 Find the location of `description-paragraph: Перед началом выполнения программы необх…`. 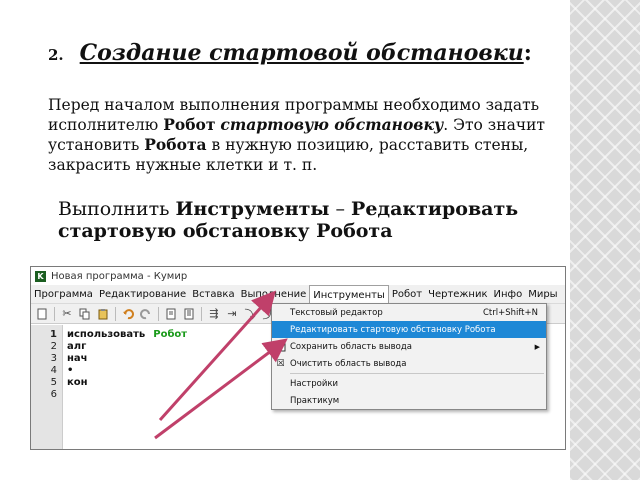

description-paragraph: Перед началом выполнения программы необх… is located at coordinates (298, 135).